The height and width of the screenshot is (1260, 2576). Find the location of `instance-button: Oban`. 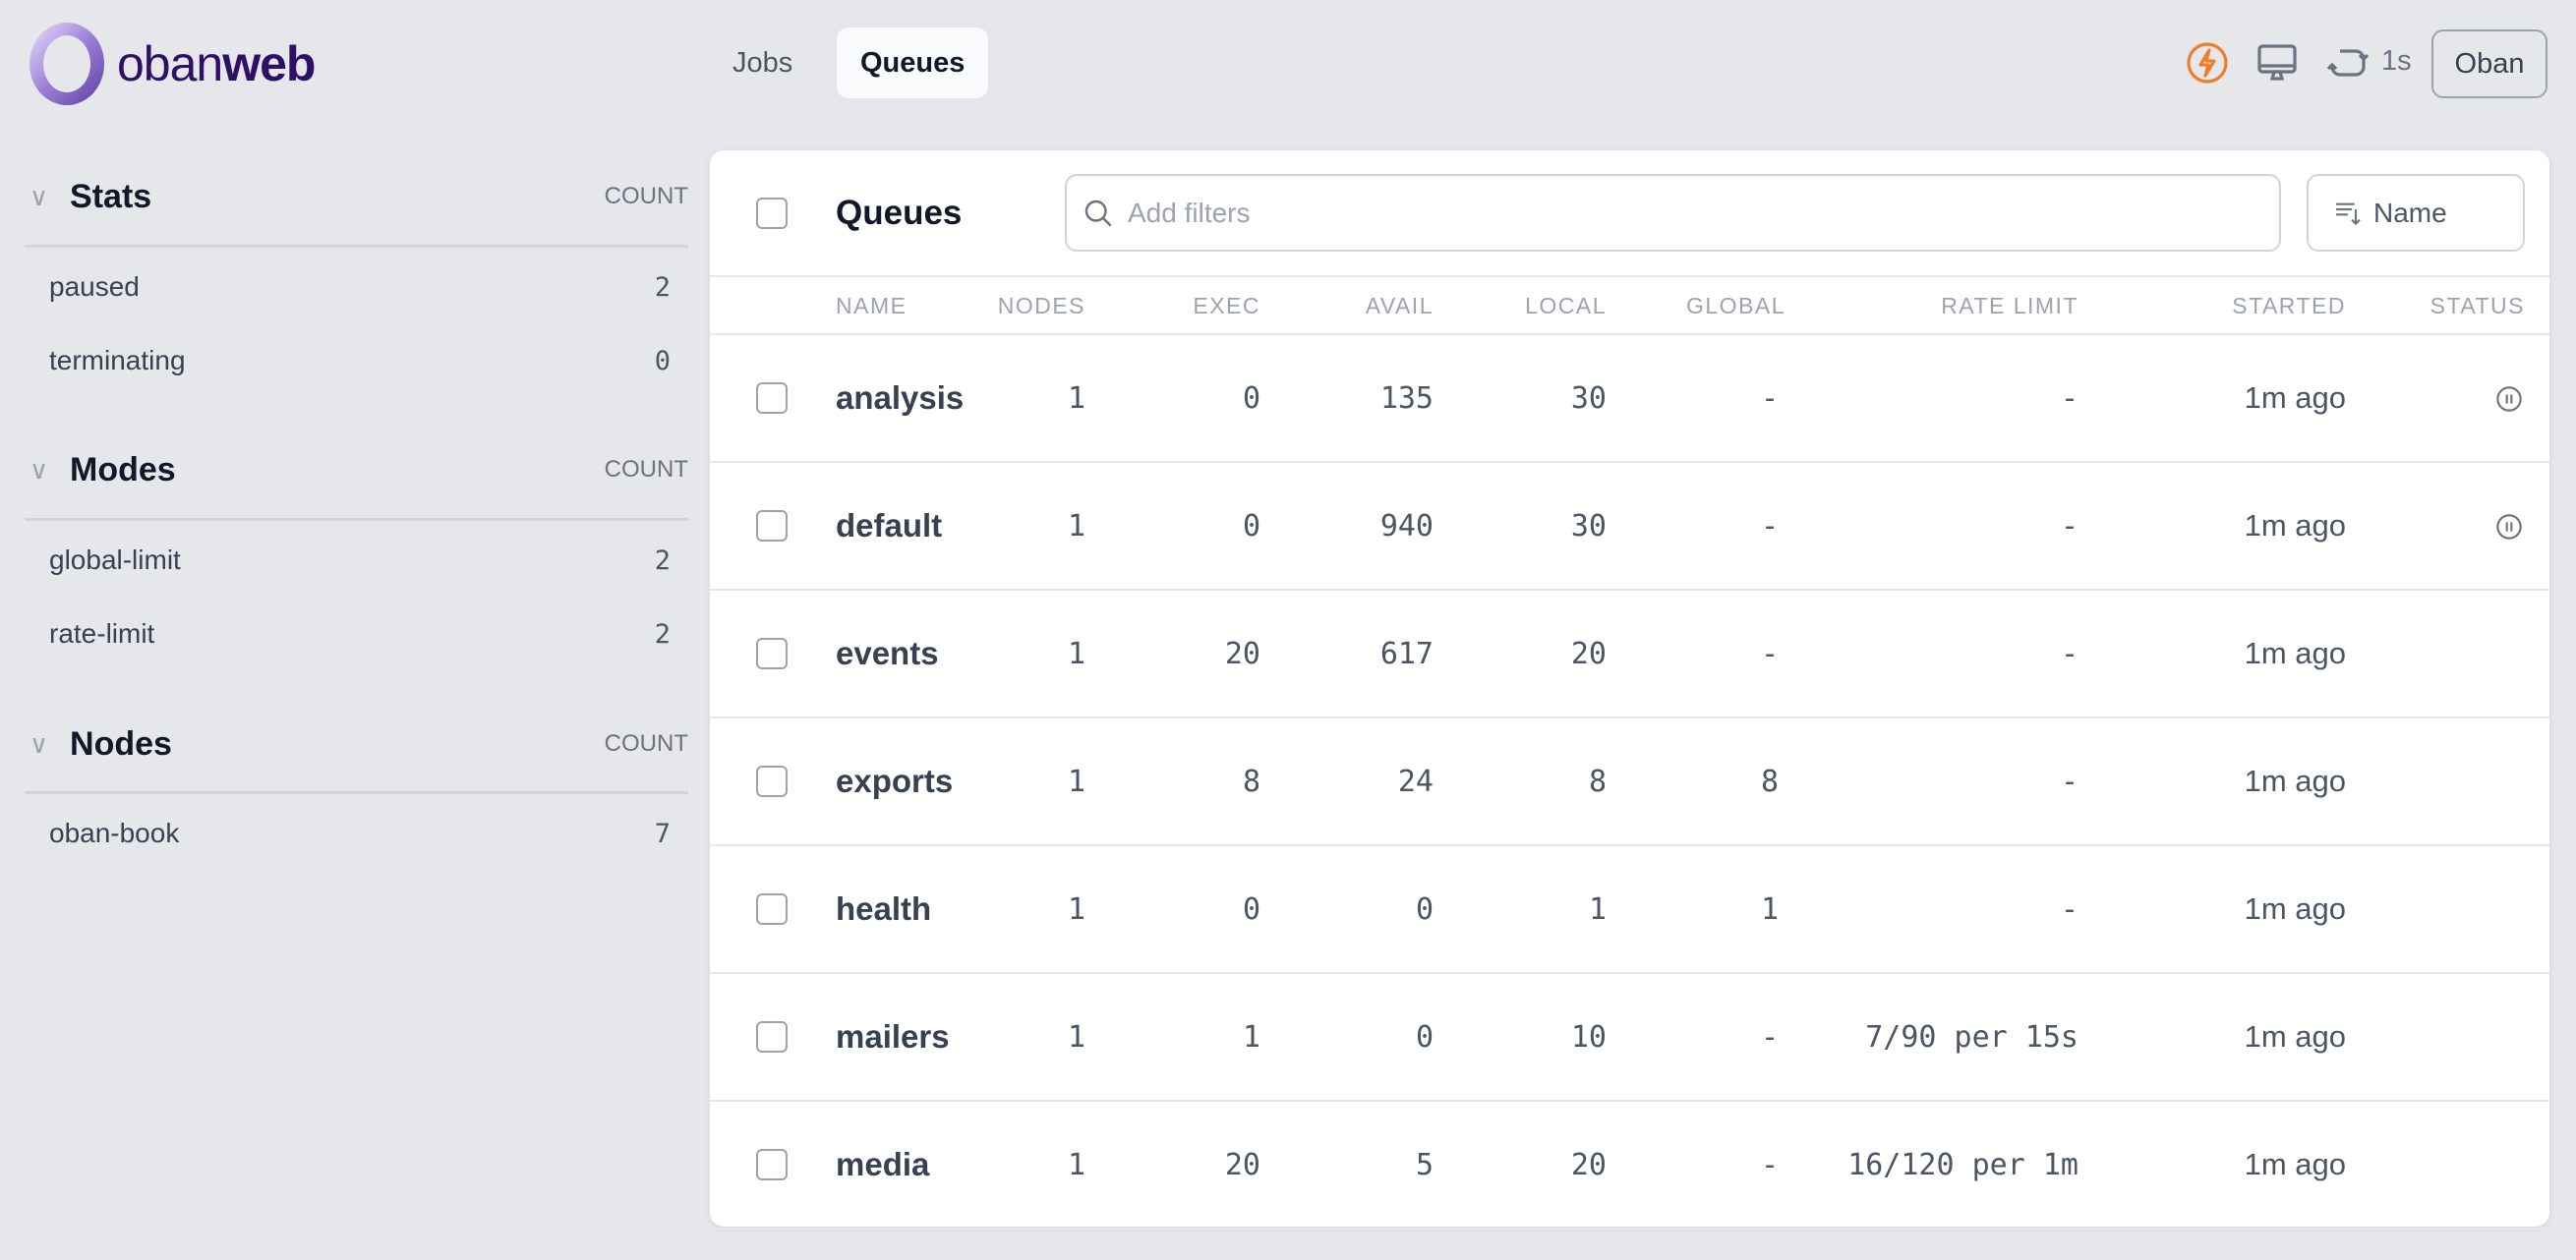

instance-button: Oban is located at coordinates (2489, 63).